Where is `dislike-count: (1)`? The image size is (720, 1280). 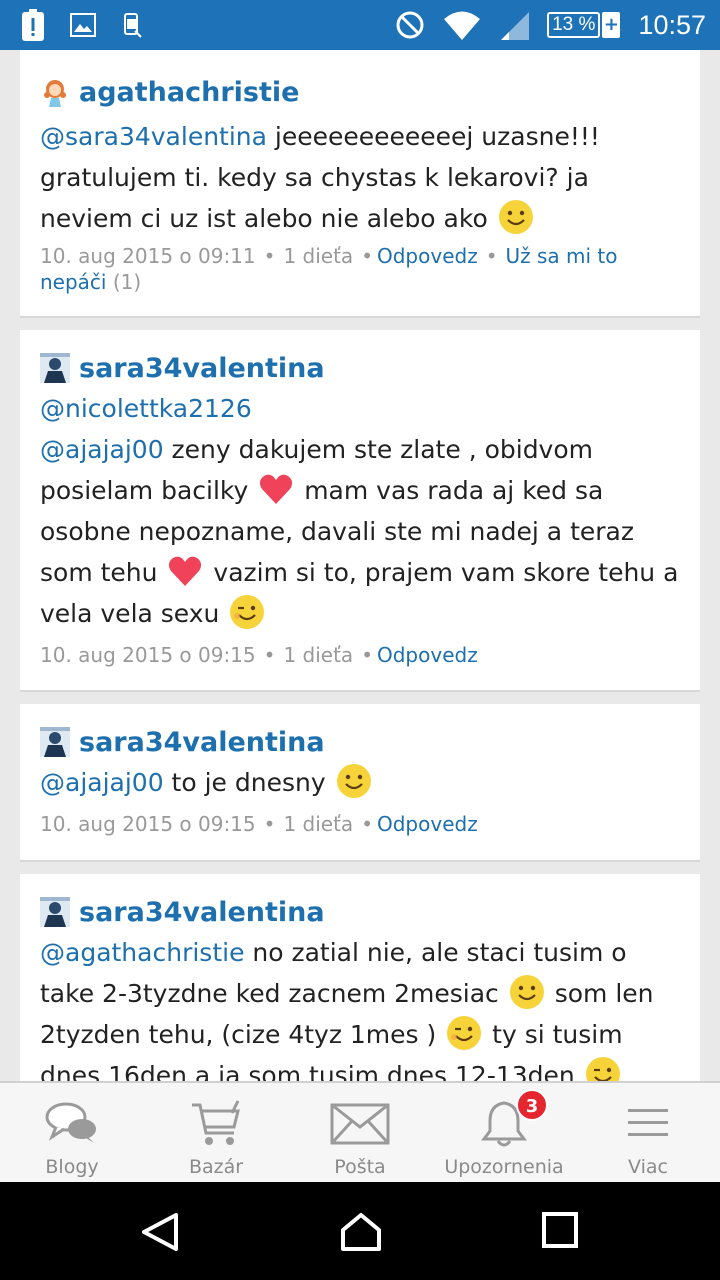 dislike-count: (1) is located at coordinates (127, 282).